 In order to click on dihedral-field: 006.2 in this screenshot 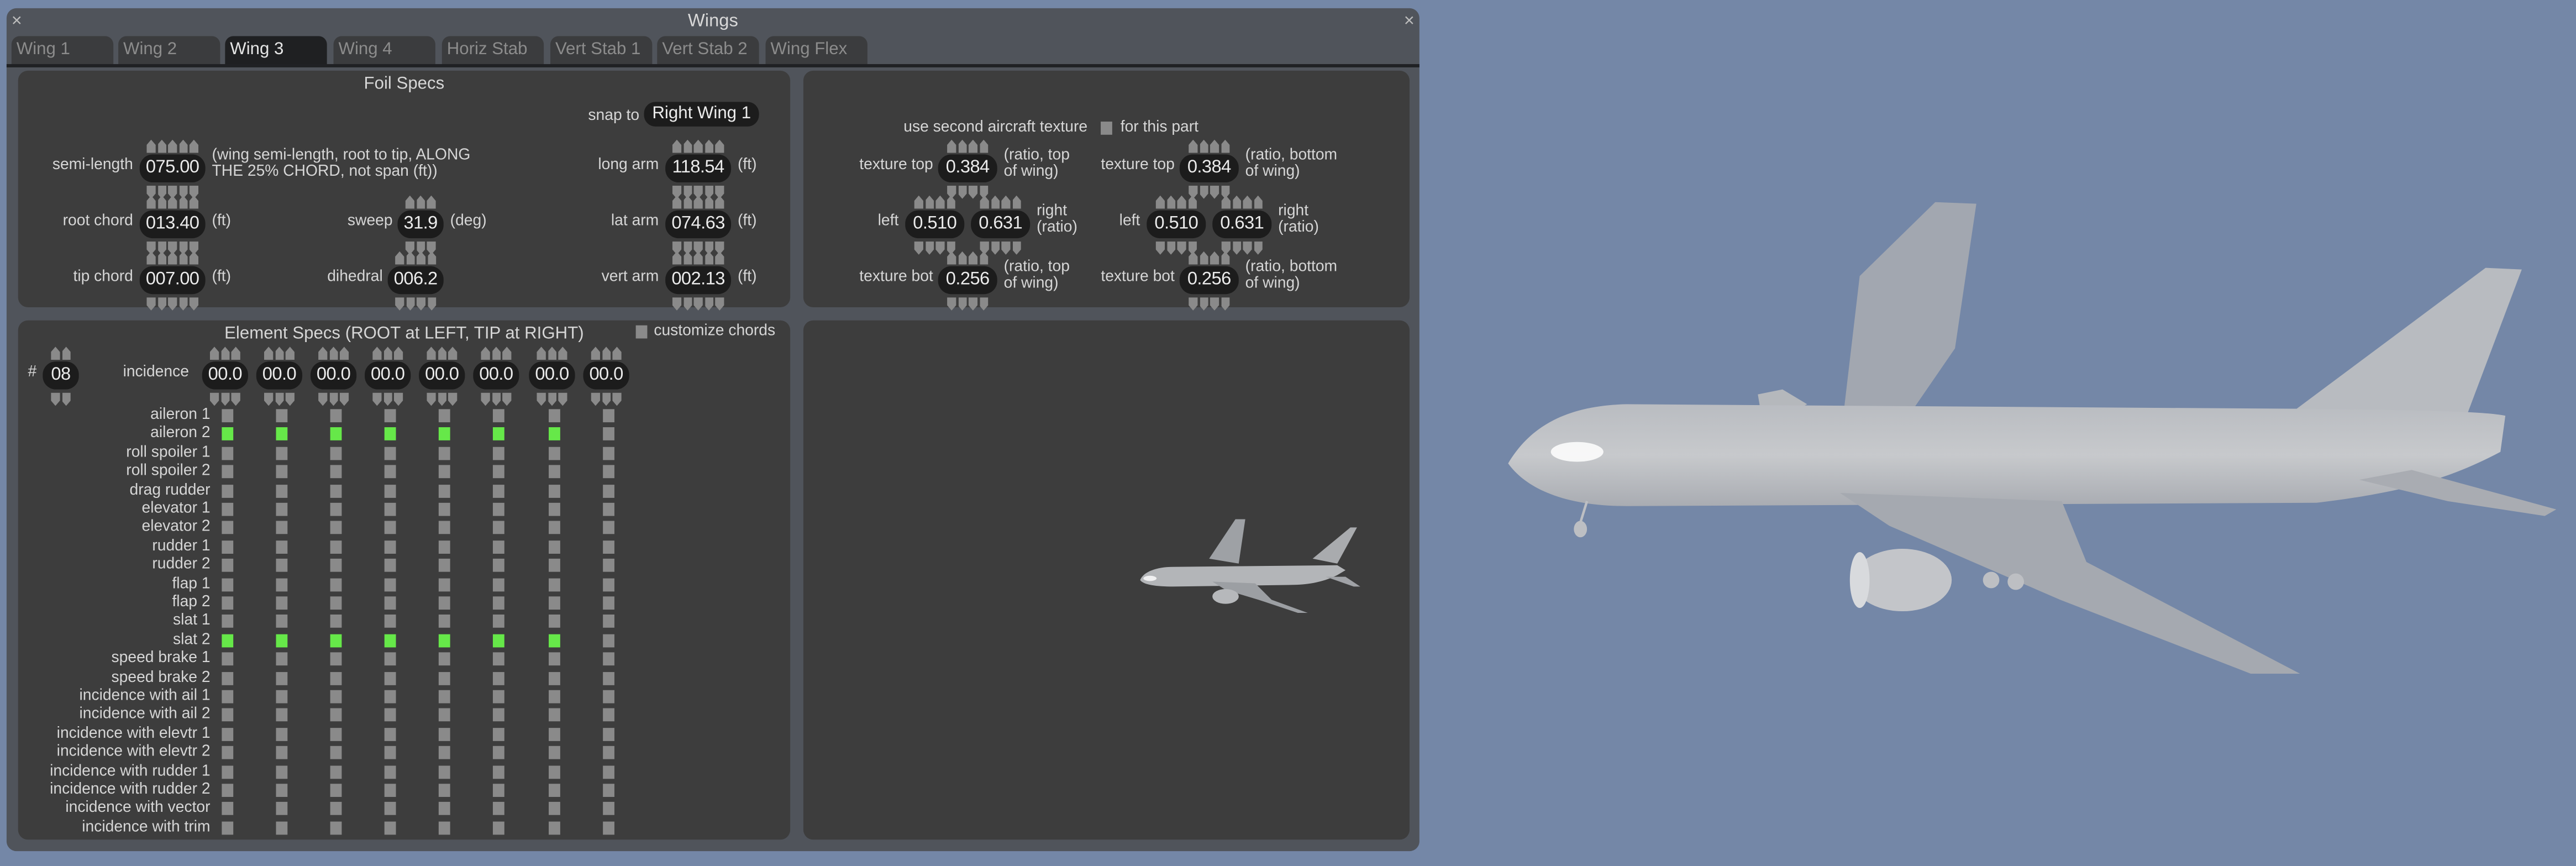, I will do `click(415, 281)`.